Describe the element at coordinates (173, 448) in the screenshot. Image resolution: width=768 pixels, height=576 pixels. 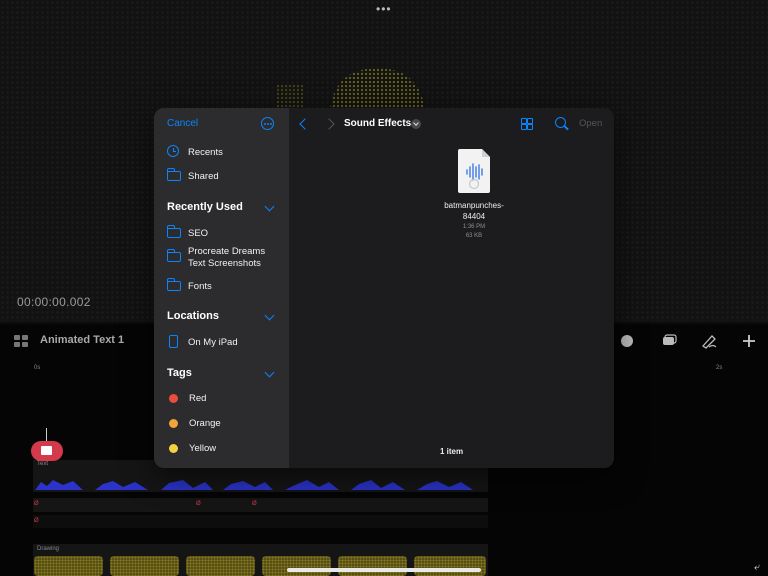
I see `yellow-tag-icon` at that location.